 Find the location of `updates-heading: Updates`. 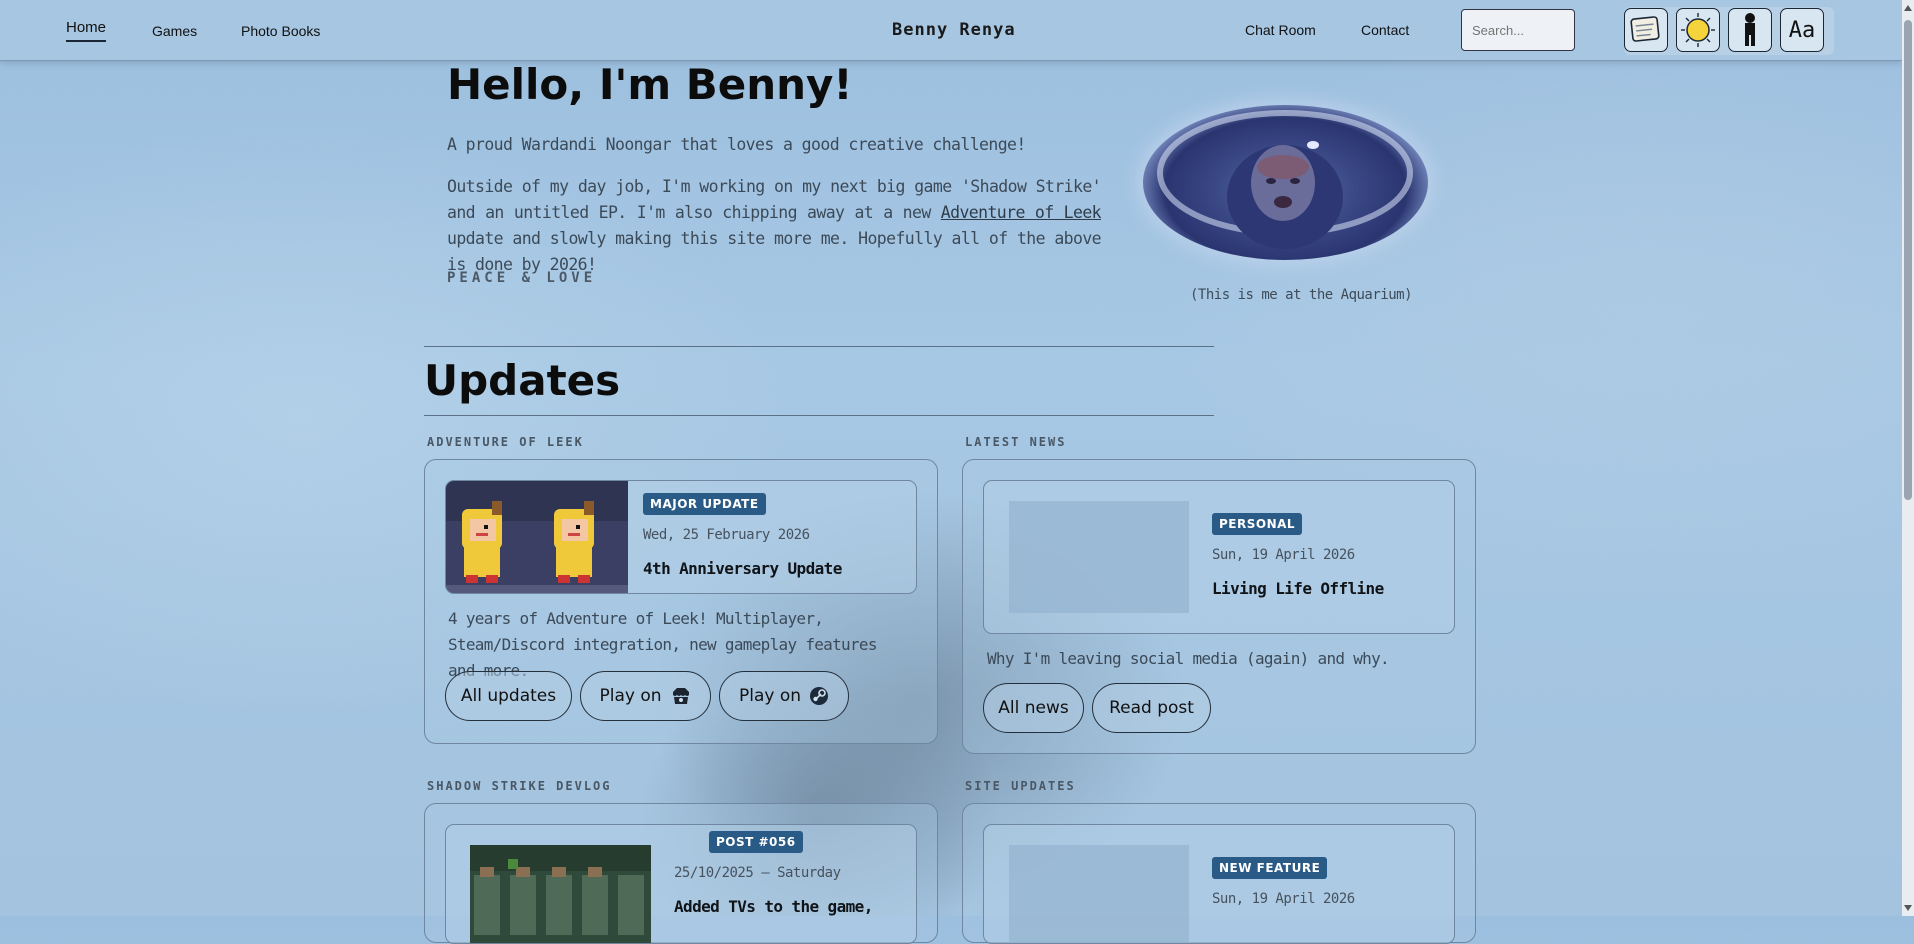

updates-heading: Updates is located at coordinates (522, 380).